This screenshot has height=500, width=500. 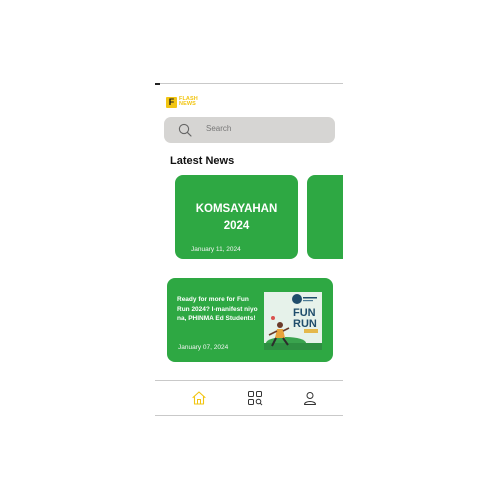 What do you see at coordinates (202, 161) in the screenshot?
I see `section-title: Latest News` at bounding box center [202, 161].